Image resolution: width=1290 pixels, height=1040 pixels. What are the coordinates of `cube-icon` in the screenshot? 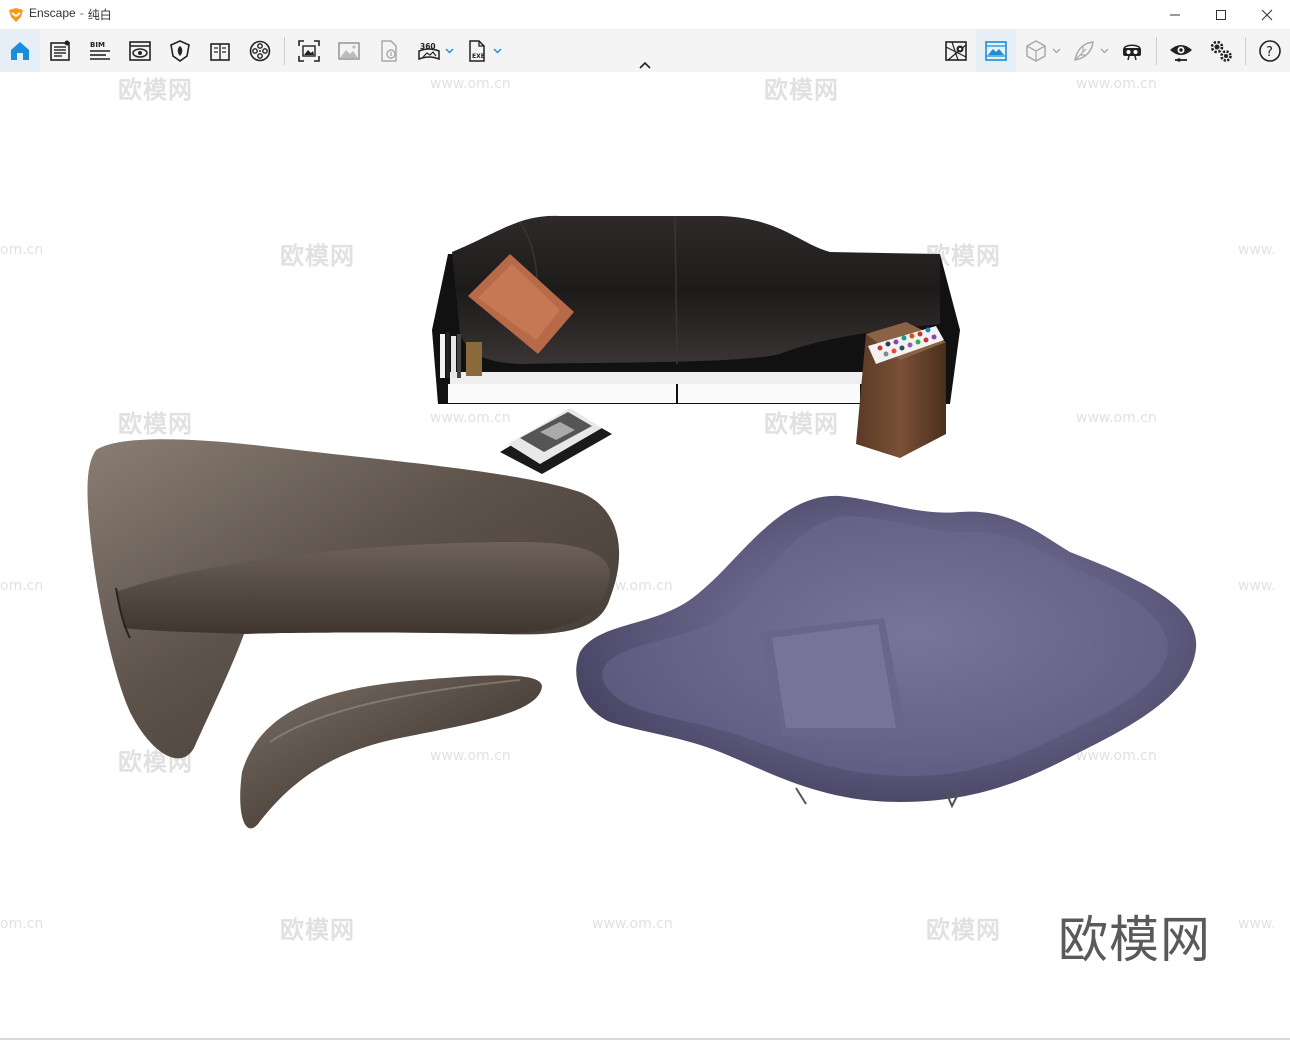 It's located at (1036, 51).